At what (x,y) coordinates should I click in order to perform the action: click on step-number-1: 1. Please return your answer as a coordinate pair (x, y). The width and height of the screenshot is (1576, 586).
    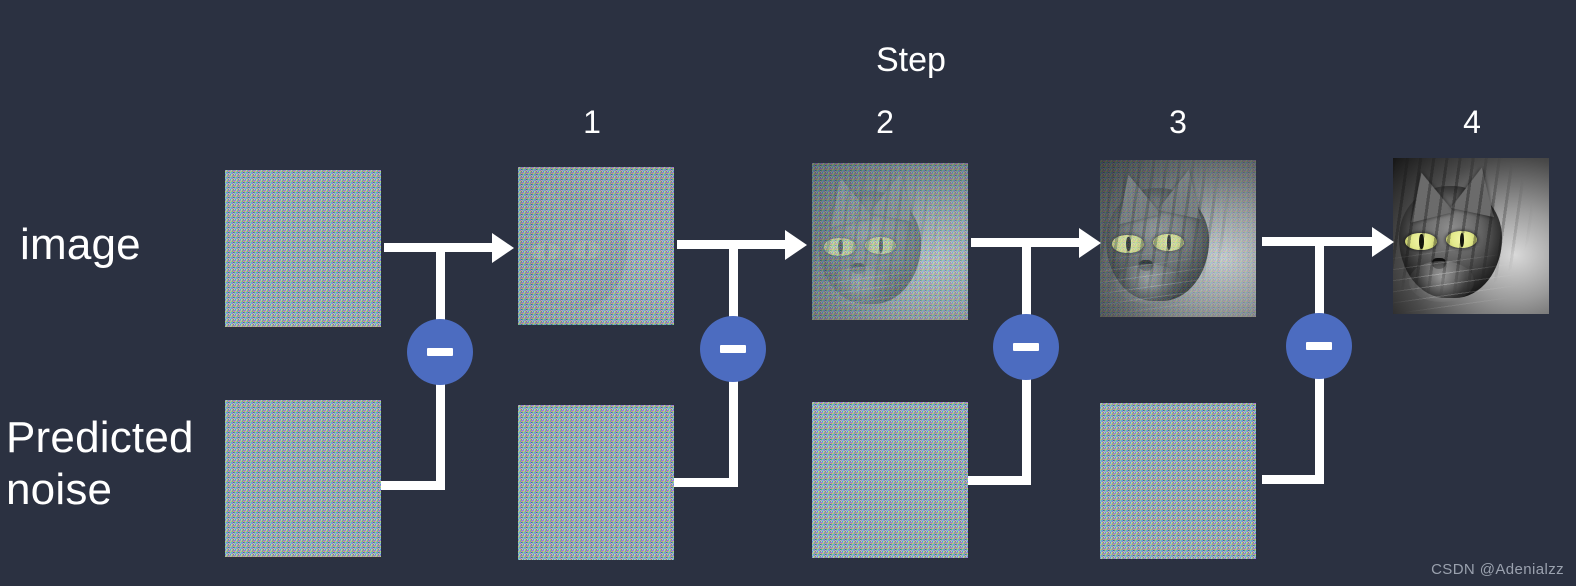
    Looking at the image, I should click on (592, 122).